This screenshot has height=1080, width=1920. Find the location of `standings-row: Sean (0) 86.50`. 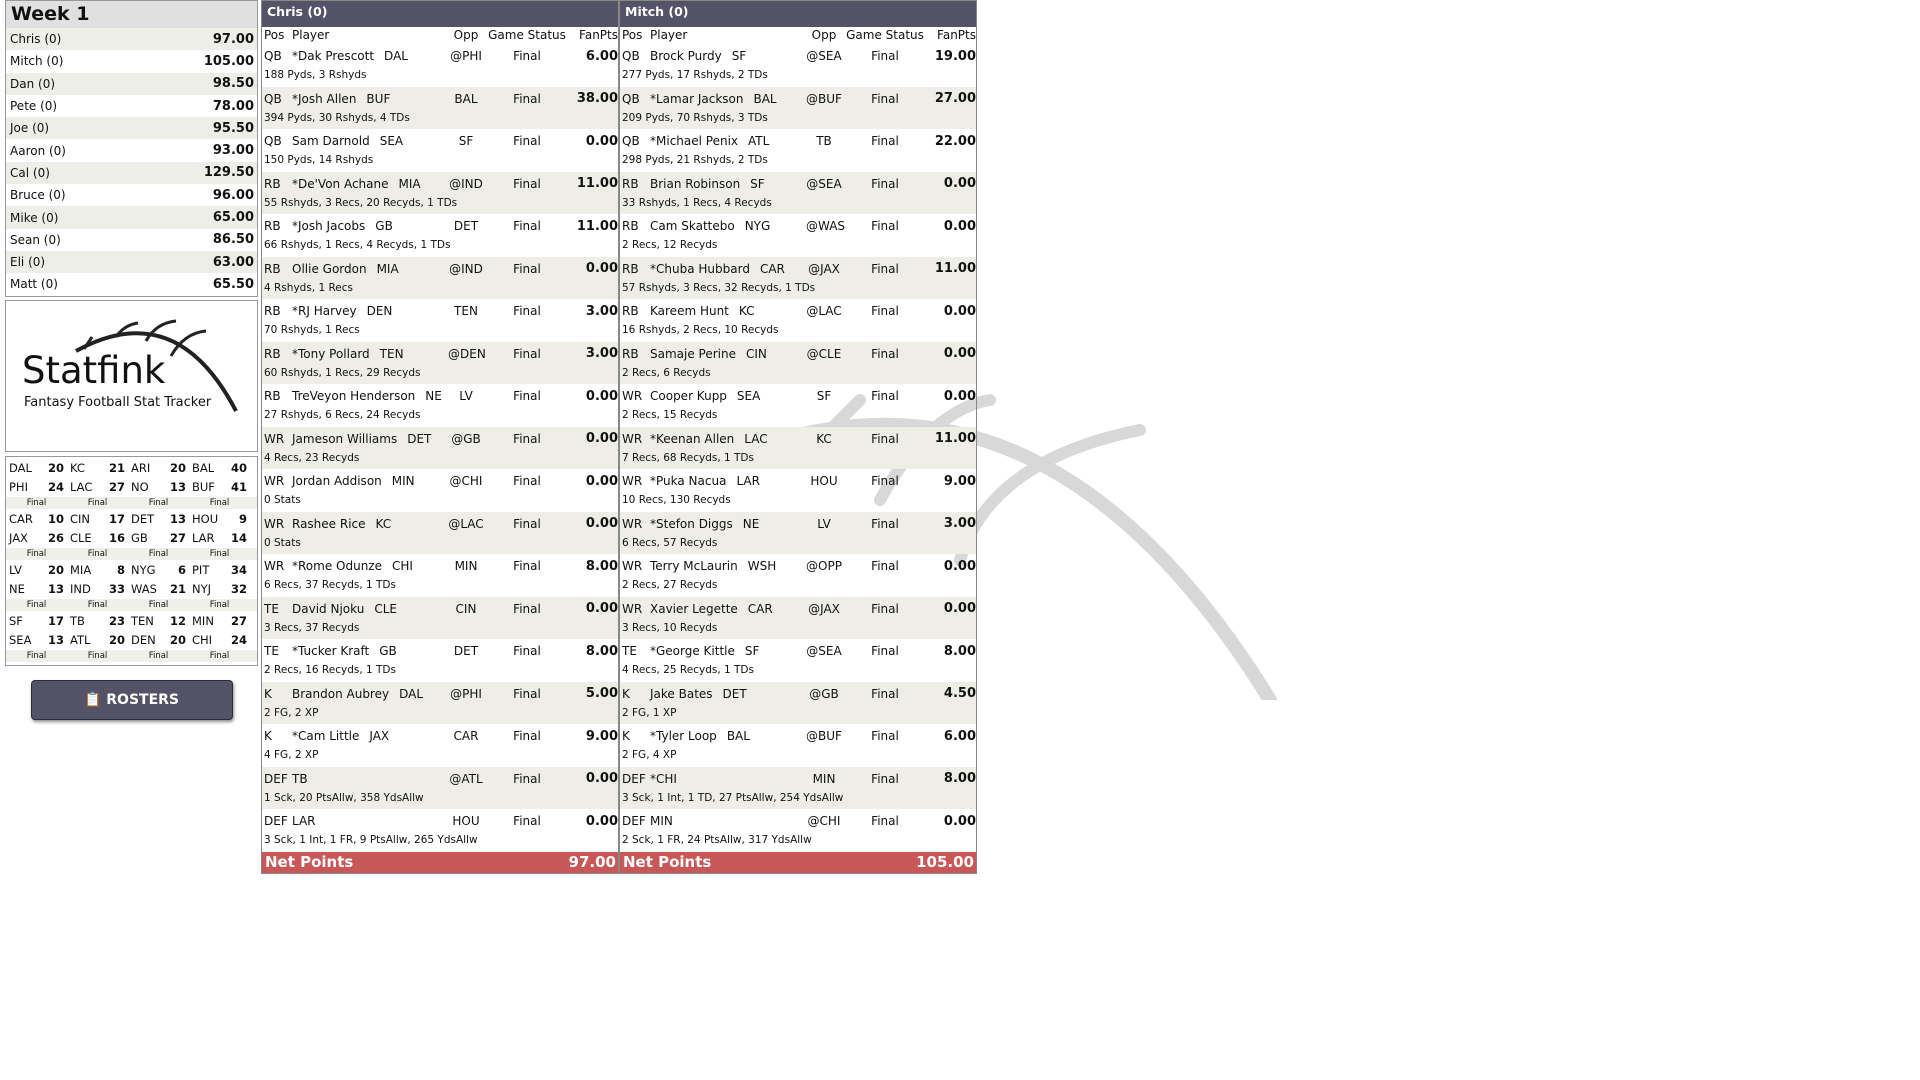

standings-row: Sean (0) 86.50 is located at coordinates (131, 240).